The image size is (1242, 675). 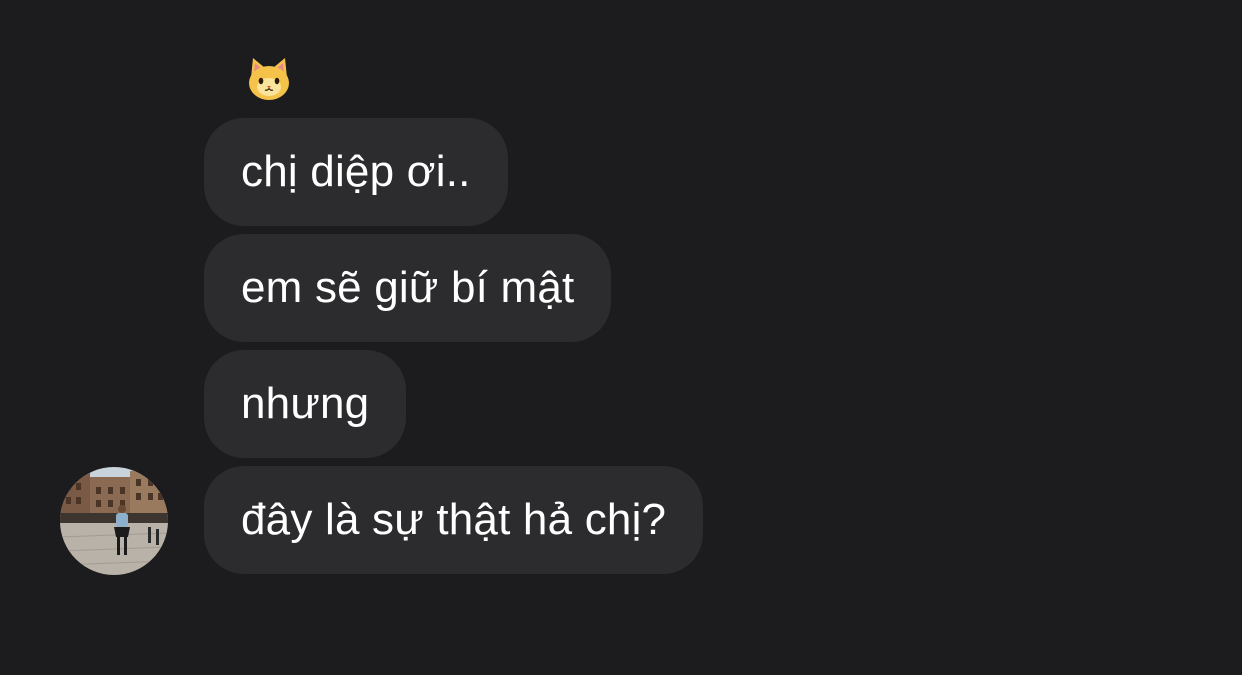 What do you see at coordinates (356, 172) in the screenshot?
I see `message-bubble-1: chị diệp ơi..` at bounding box center [356, 172].